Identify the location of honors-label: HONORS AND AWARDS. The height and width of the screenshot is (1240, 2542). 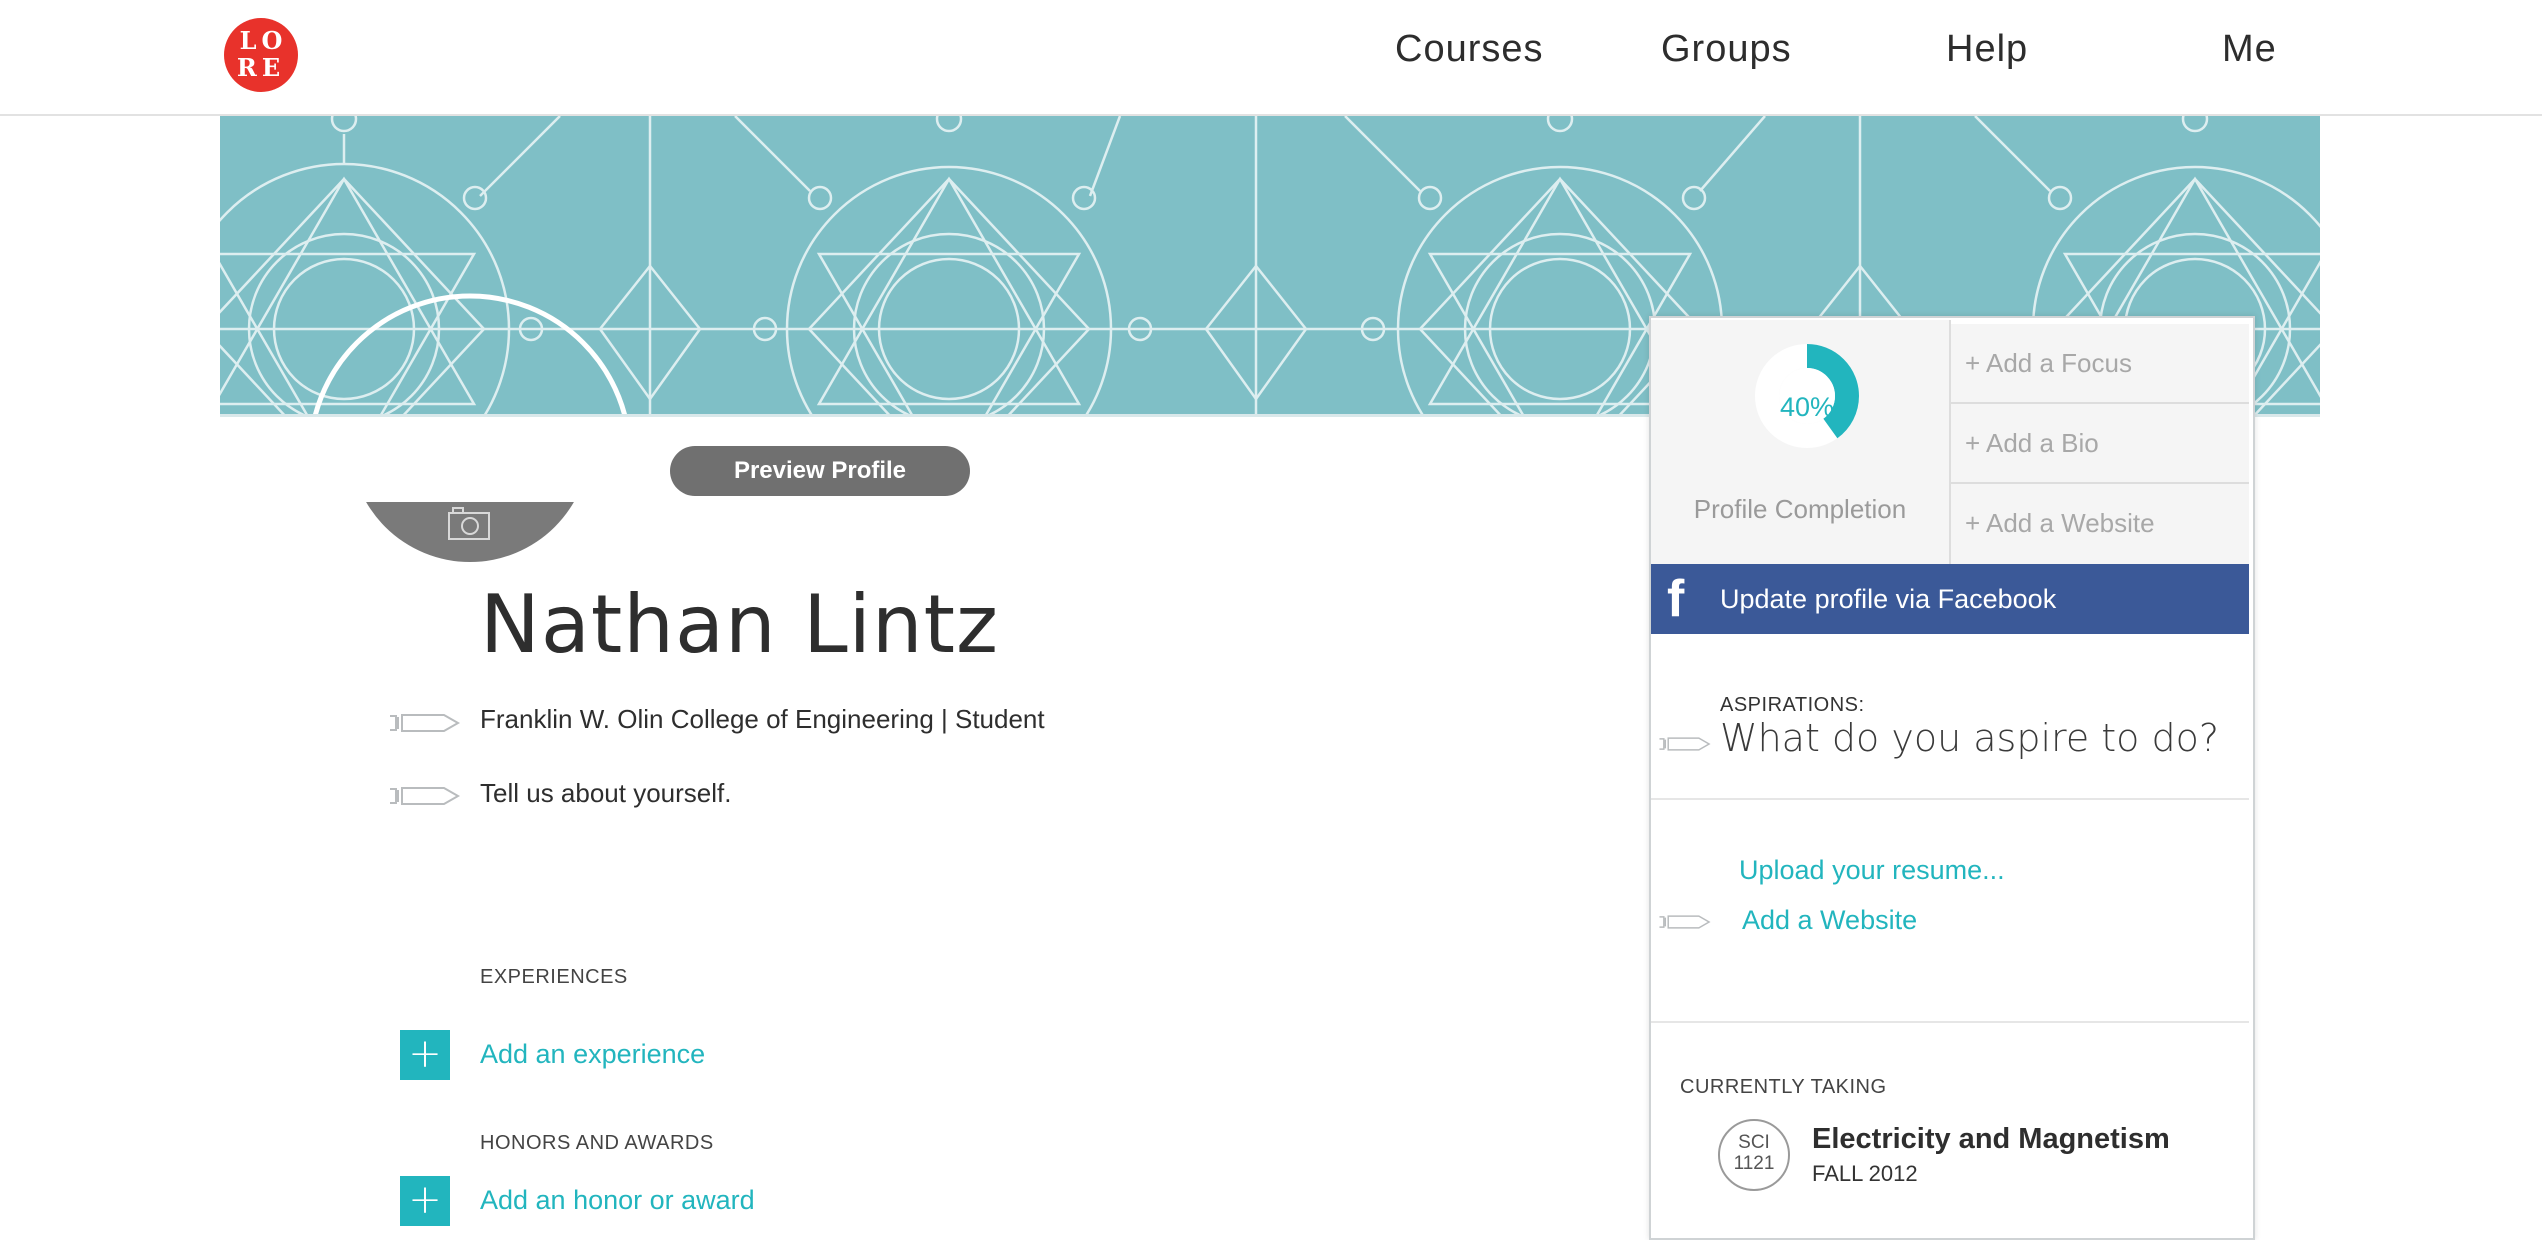
(597, 1143).